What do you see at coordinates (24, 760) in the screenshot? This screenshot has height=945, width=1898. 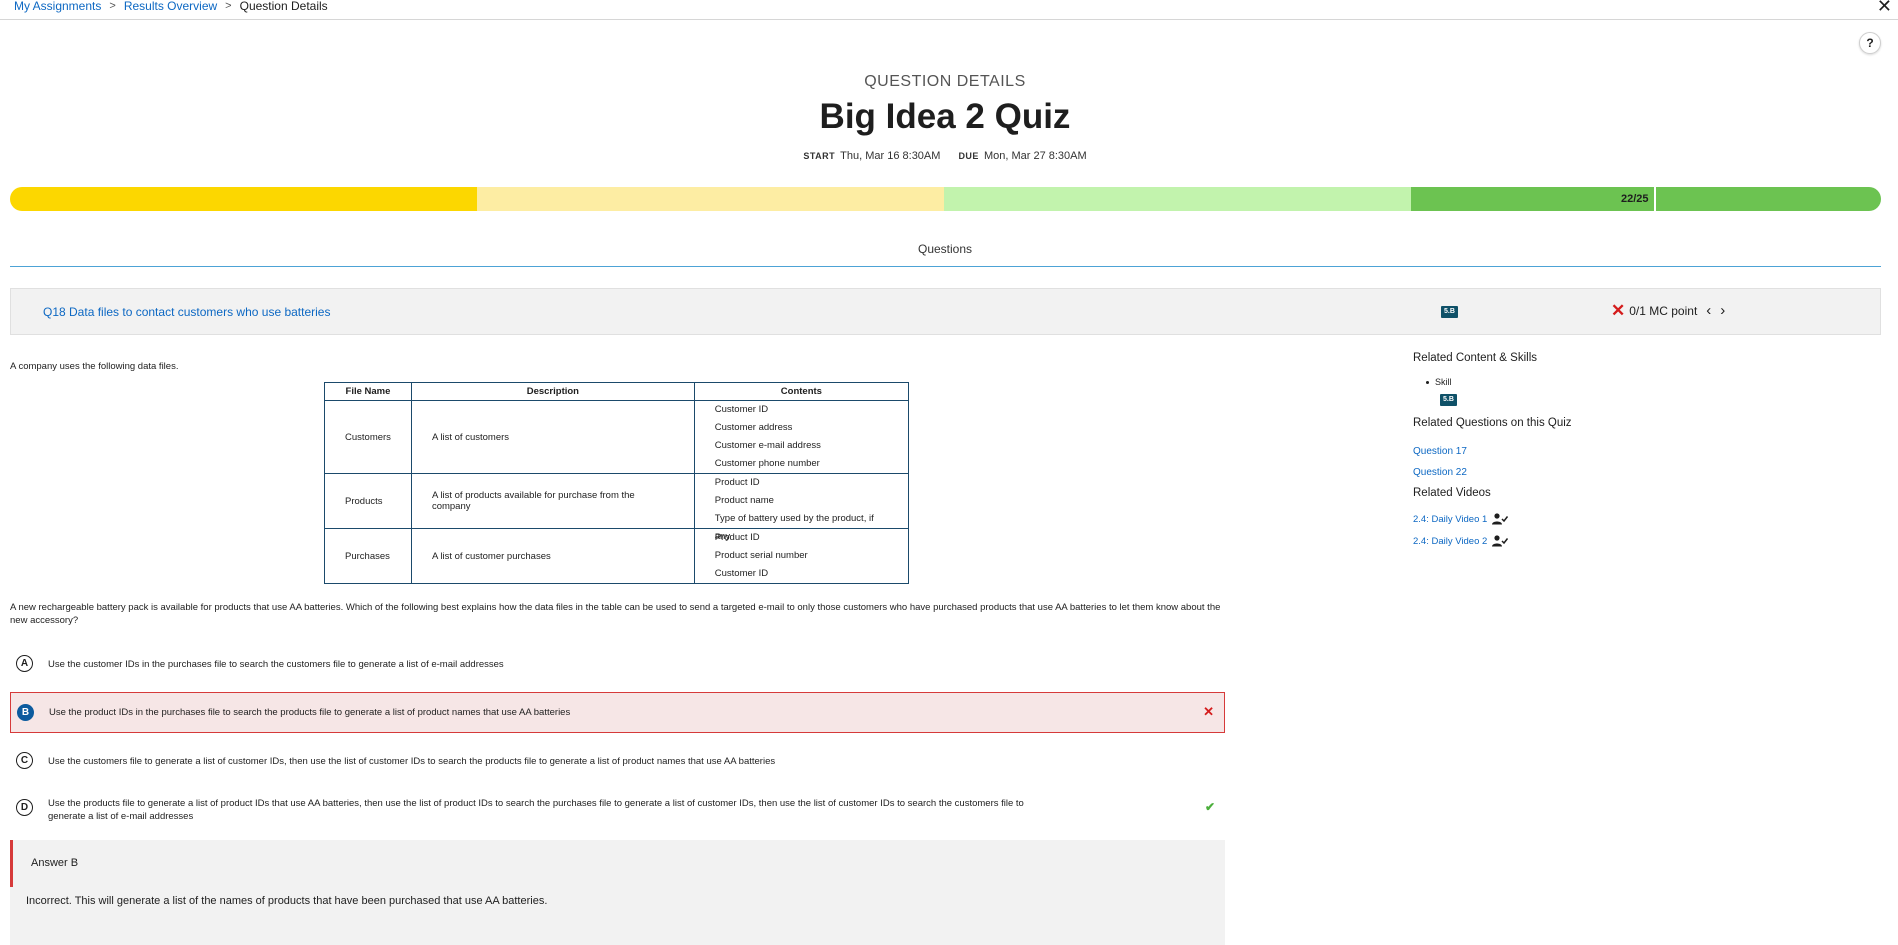 I see `option-letter-c: C` at bounding box center [24, 760].